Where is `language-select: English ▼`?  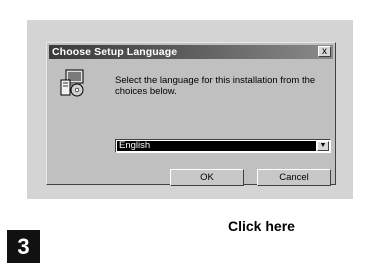 language-select: English ▼ is located at coordinates (223, 146).